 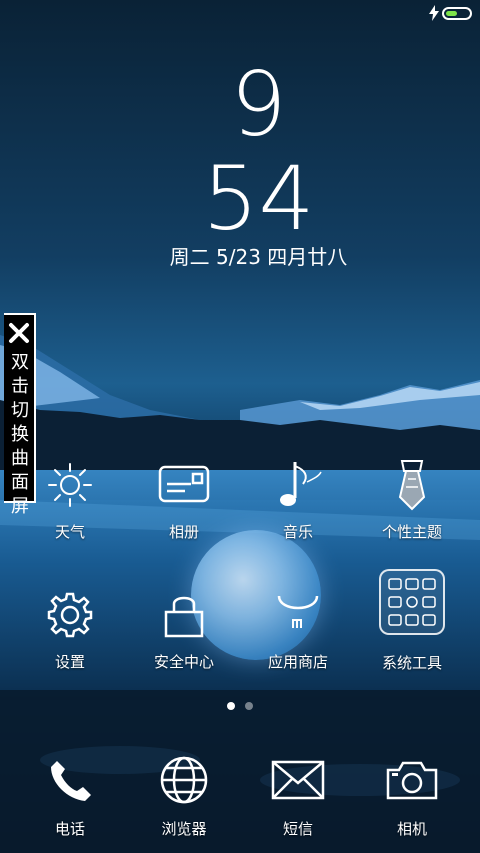 What do you see at coordinates (240, 199) in the screenshot?
I see `clock-minute: 54` at bounding box center [240, 199].